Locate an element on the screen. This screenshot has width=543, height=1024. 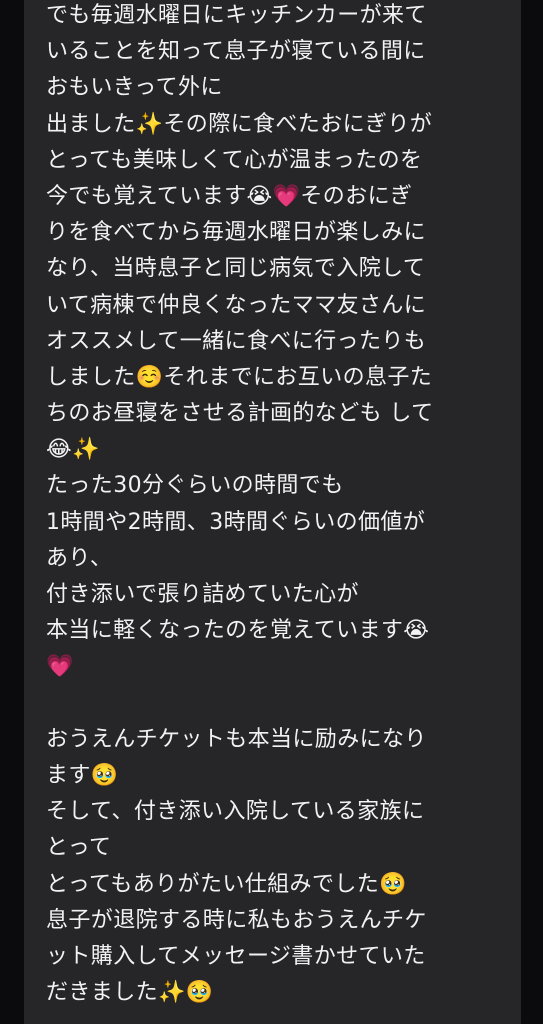
message-line: 本当に軽くなったのを覚えています😭 is located at coordinates (238, 631).